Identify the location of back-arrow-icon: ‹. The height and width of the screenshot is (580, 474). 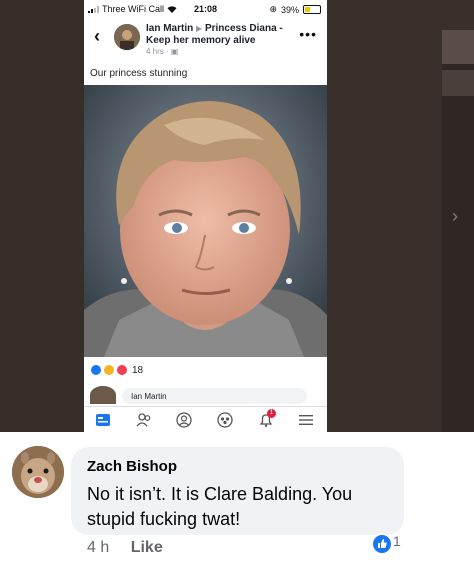
(97, 36).